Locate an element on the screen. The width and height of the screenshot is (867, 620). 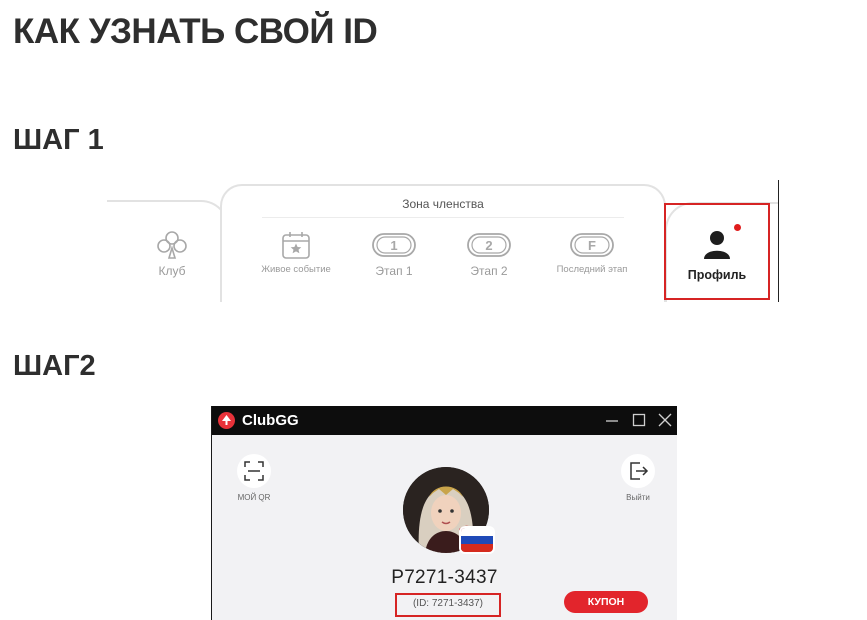
svg-text: 1 is located at coordinates (393, 245).